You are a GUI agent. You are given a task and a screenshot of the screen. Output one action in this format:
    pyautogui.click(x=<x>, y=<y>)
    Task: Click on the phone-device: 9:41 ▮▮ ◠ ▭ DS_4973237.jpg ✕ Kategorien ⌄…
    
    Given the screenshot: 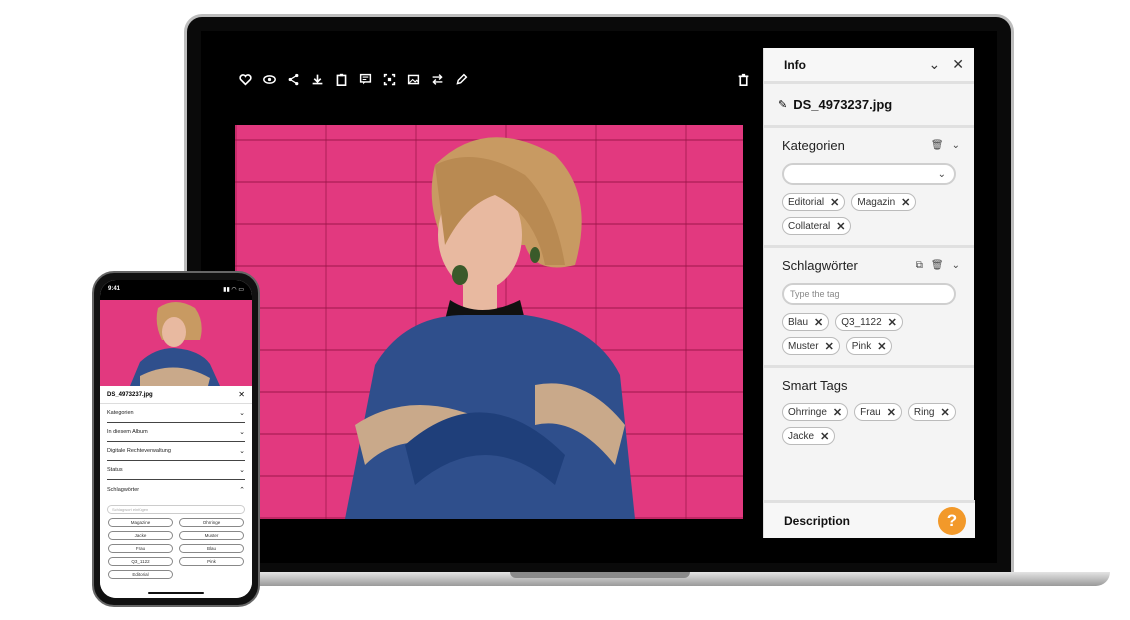 What is the action you would take?
    pyautogui.click(x=176, y=439)
    